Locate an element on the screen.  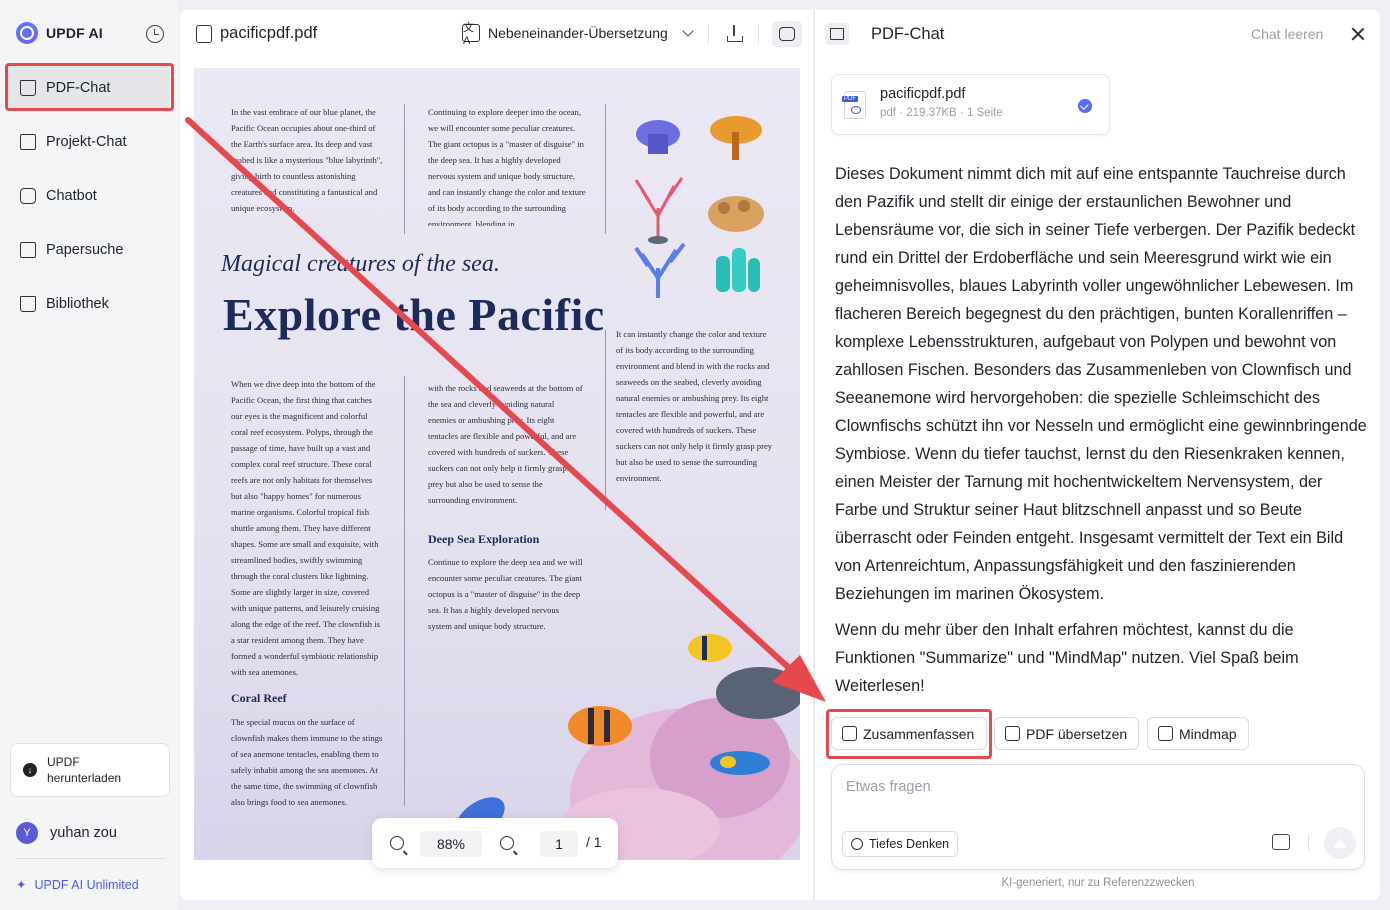
folder-plus-icon is located at coordinates (28, 142).